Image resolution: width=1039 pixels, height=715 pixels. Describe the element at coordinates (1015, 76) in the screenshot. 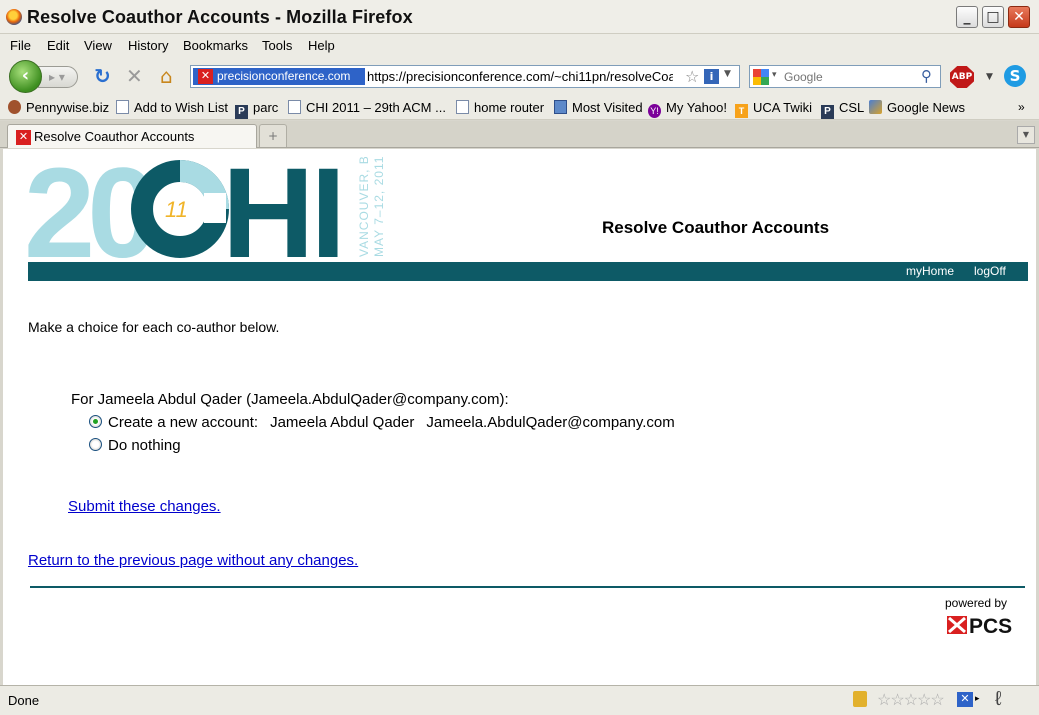

I see `skype-icon: S` at that location.